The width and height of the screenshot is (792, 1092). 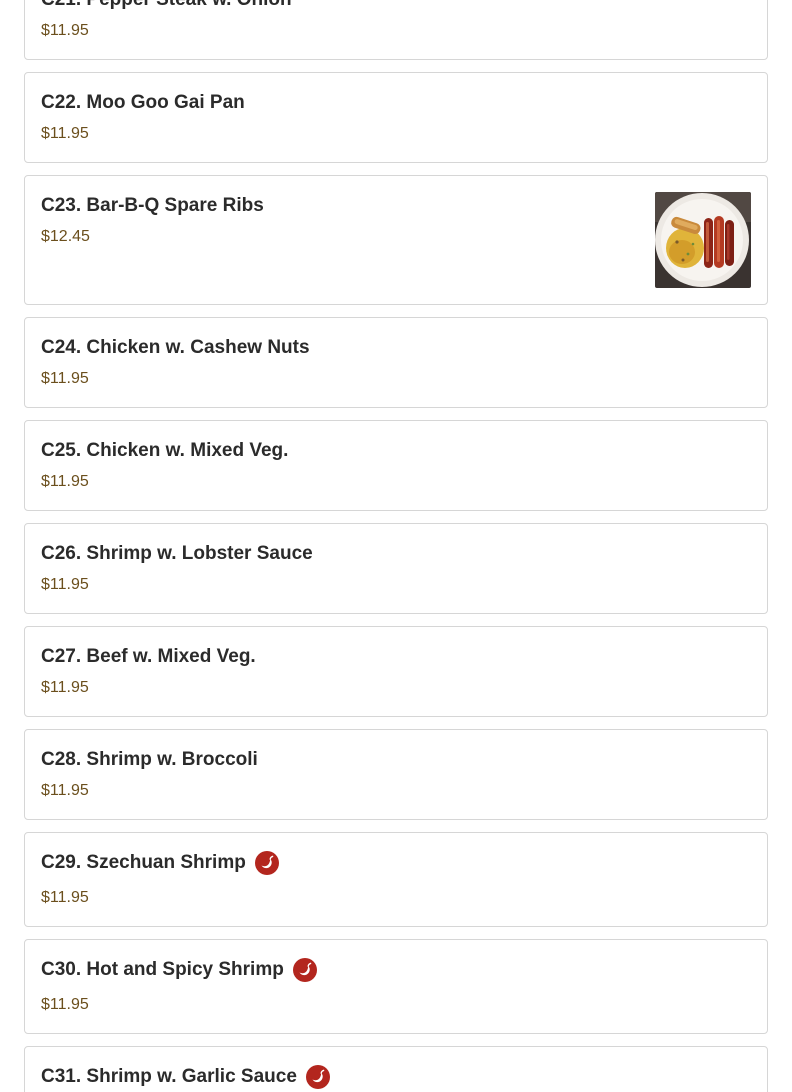 What do you see at coordinates (177, 553) in the screenshot?
I see `menu-item-name: C26. Shrimp w. Lobster Sauce` at bounding box center [177, 553].